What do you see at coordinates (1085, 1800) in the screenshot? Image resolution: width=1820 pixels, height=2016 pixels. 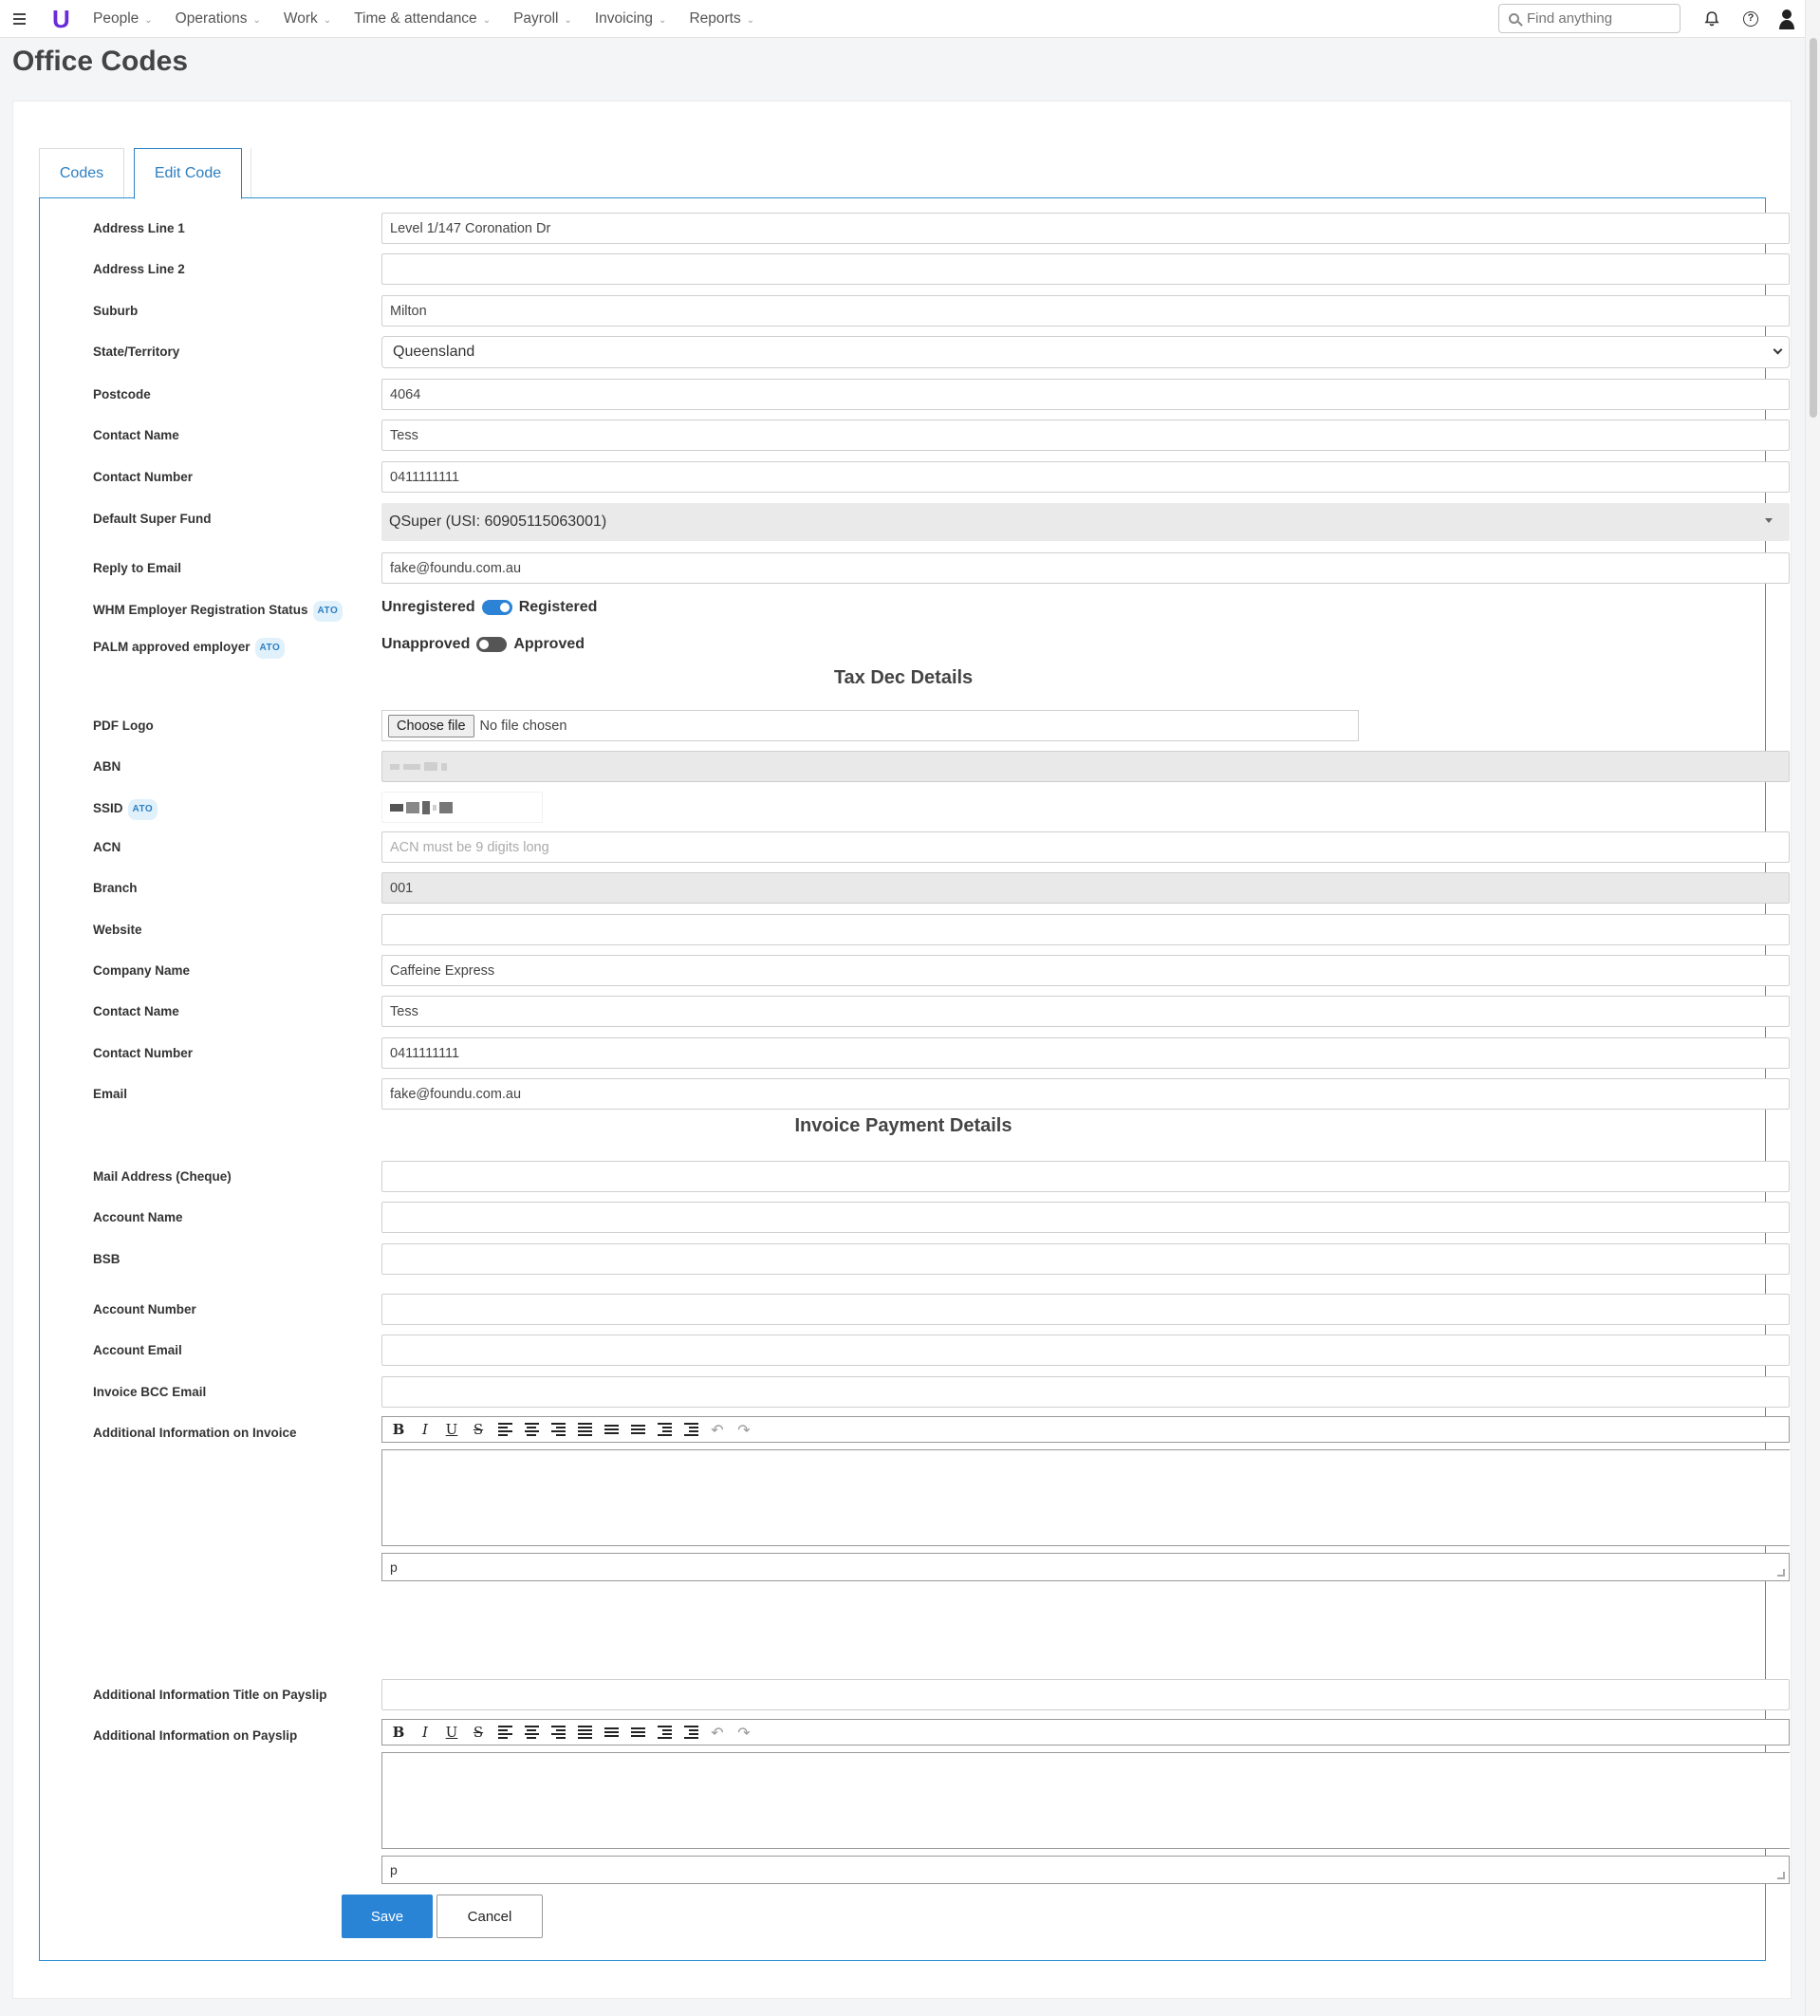 I see `payslip-editor-area` at bounding box center [1085, 1800].